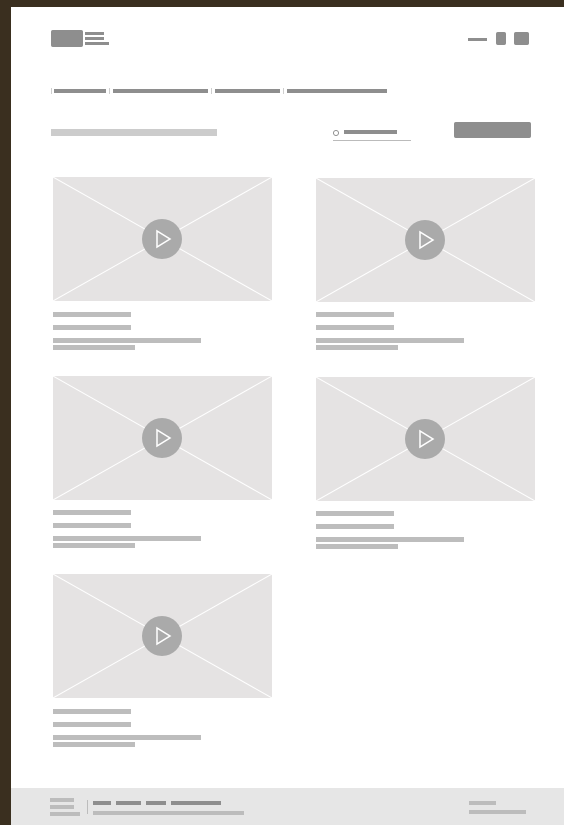 The image size is (564, 825). What do you see at coordinates (492, 130) in the screenshot?
I see `action-button` at bounding box center [492, 130].